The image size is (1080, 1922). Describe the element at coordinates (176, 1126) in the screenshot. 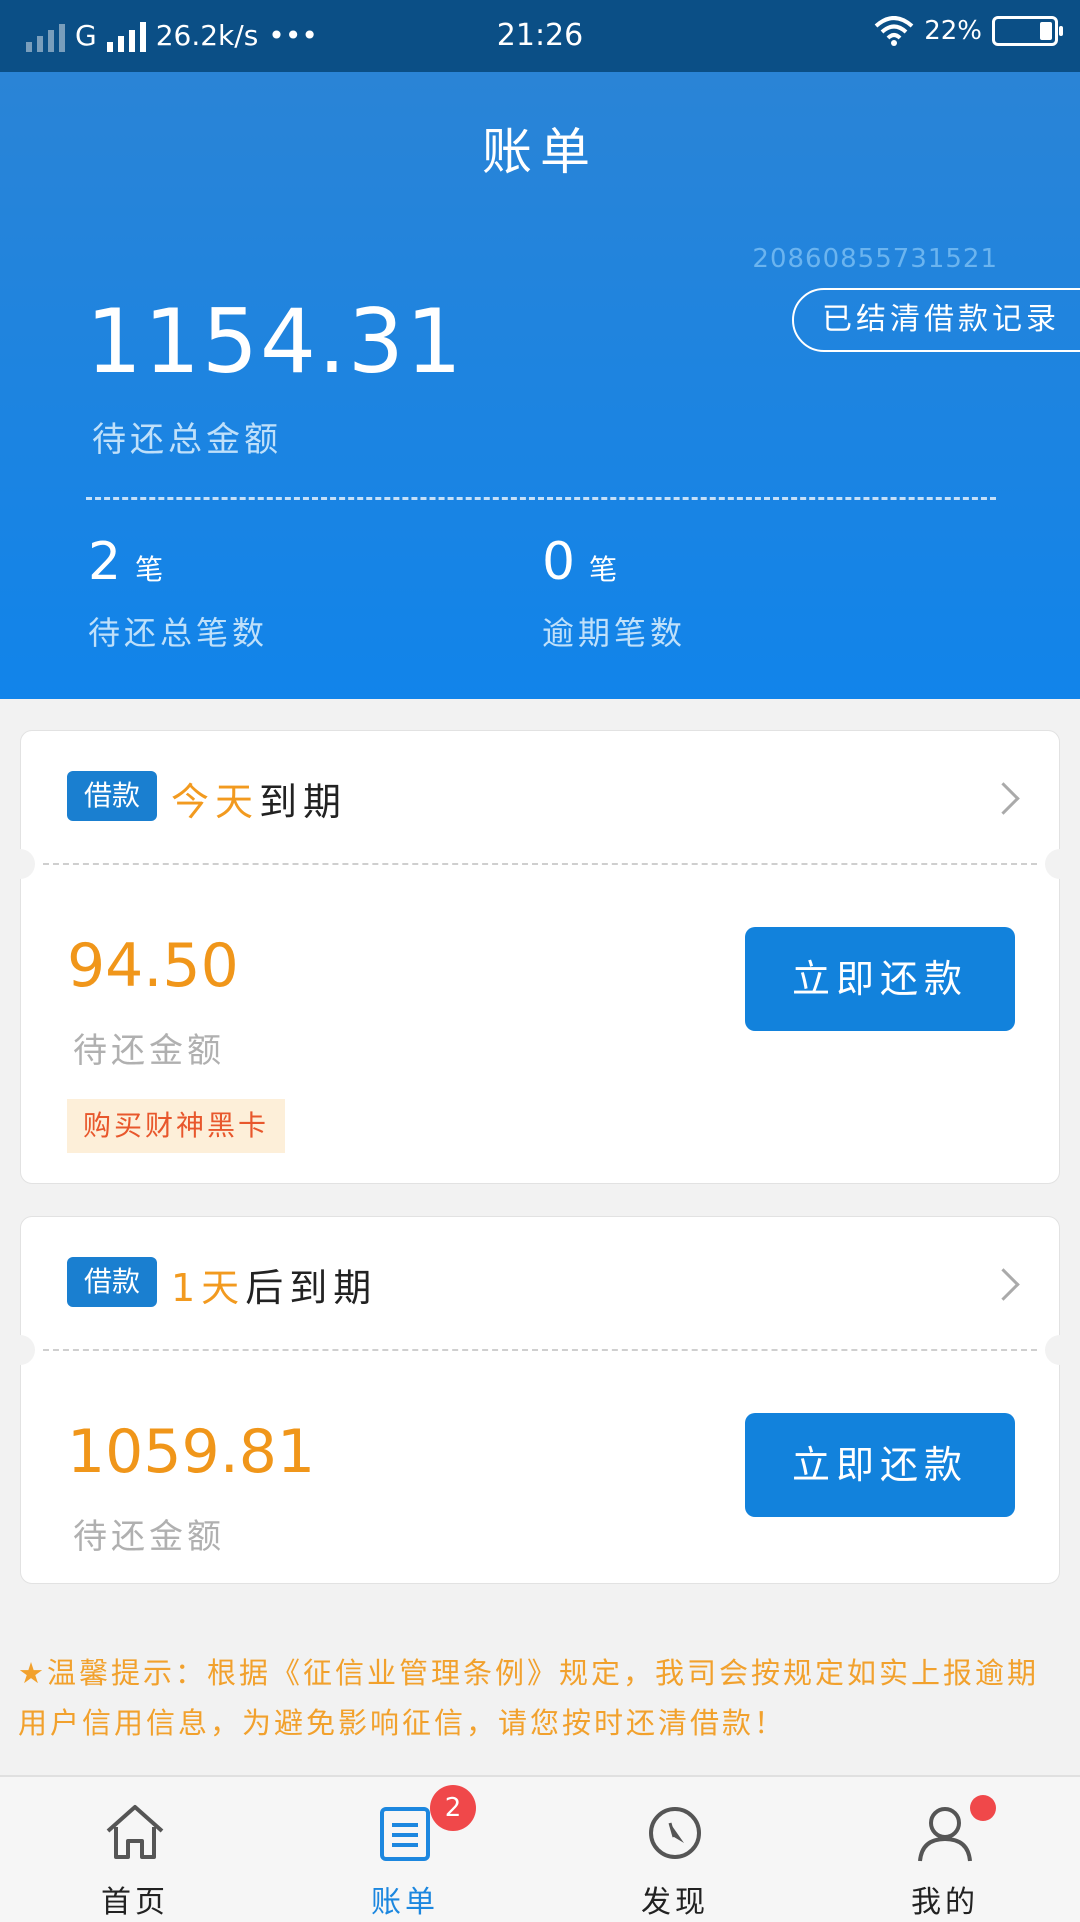

I see `promo-black-card: 购买财神黑卡` at that location.